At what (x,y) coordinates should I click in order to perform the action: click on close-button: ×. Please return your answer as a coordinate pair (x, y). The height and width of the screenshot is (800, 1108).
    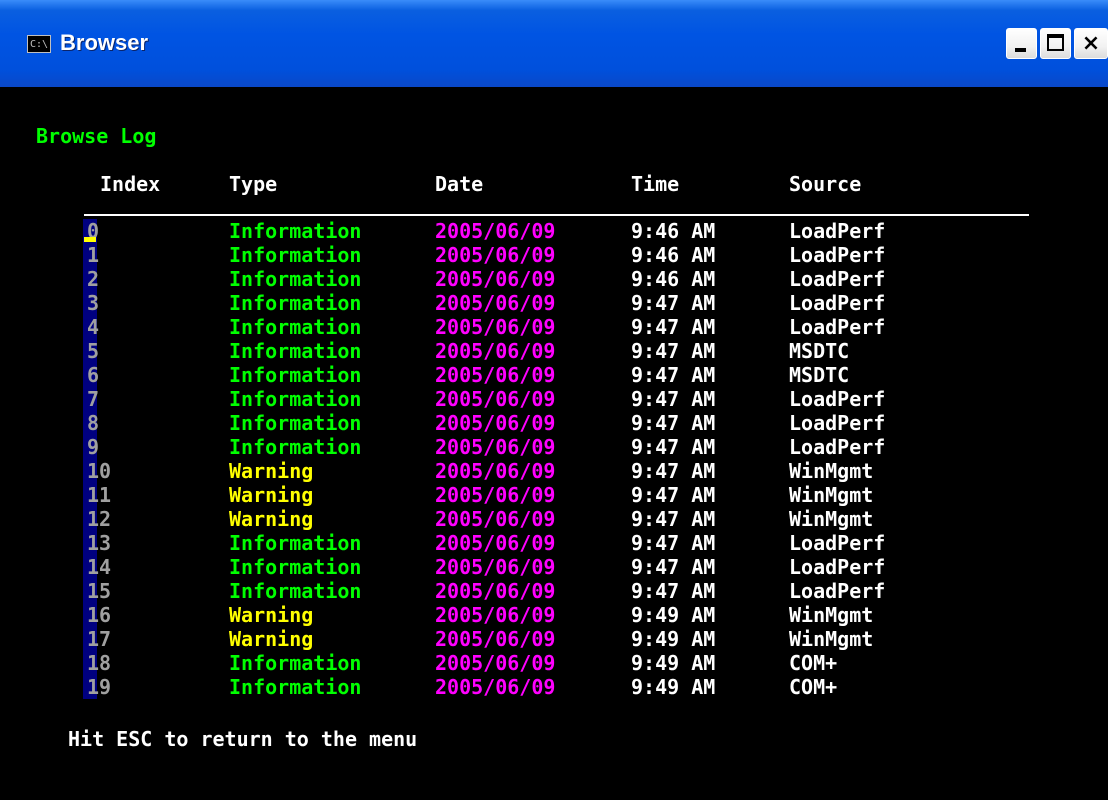
    Looking at the image, I should click on (1091, 43).